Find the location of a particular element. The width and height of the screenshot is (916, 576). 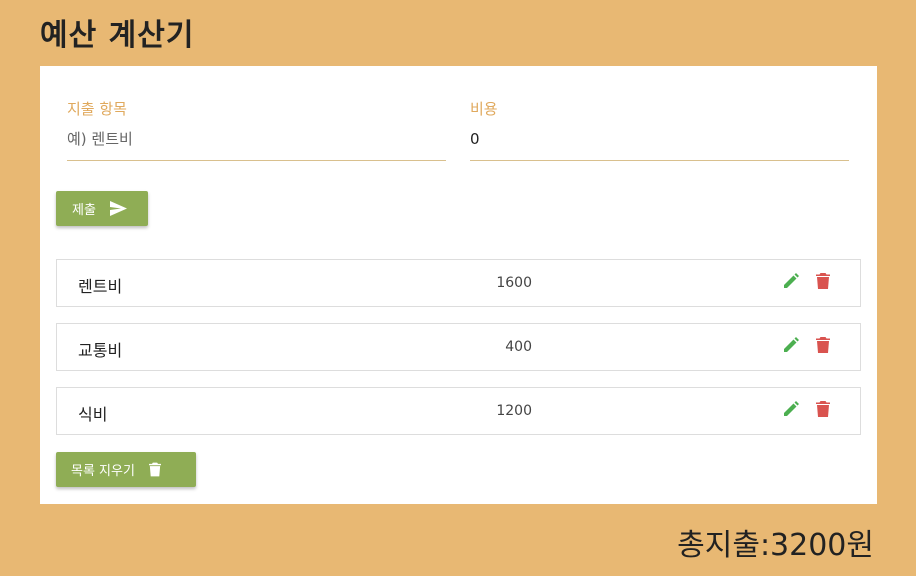

cost-field-group: 비용 is located at coordinates (659, 129).